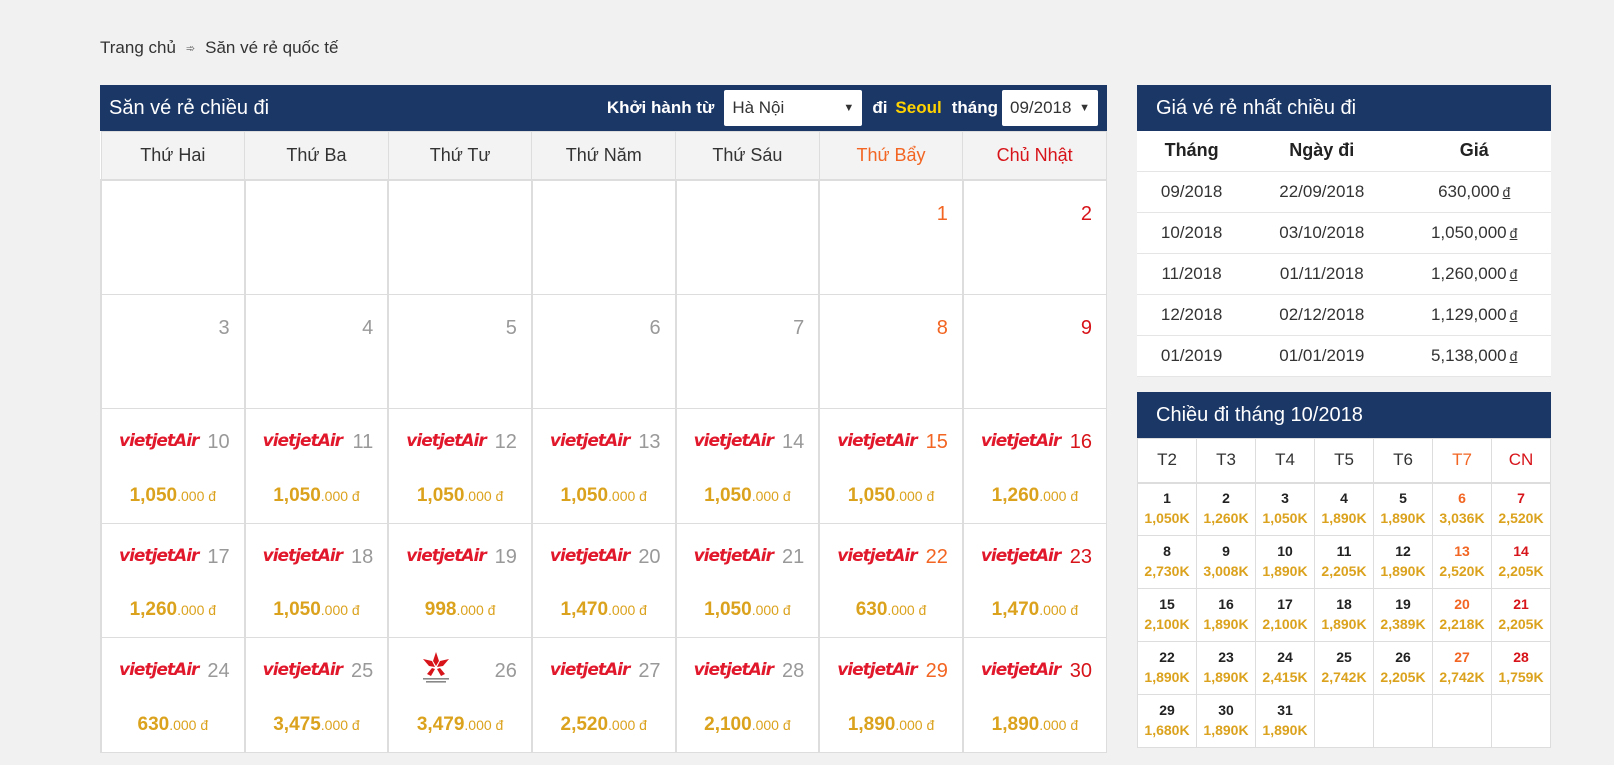  Describe the element at coordinates (1285, 615) in the screenshot. I see `mini-calendar-day-cell: 17 2,100K` at that location.